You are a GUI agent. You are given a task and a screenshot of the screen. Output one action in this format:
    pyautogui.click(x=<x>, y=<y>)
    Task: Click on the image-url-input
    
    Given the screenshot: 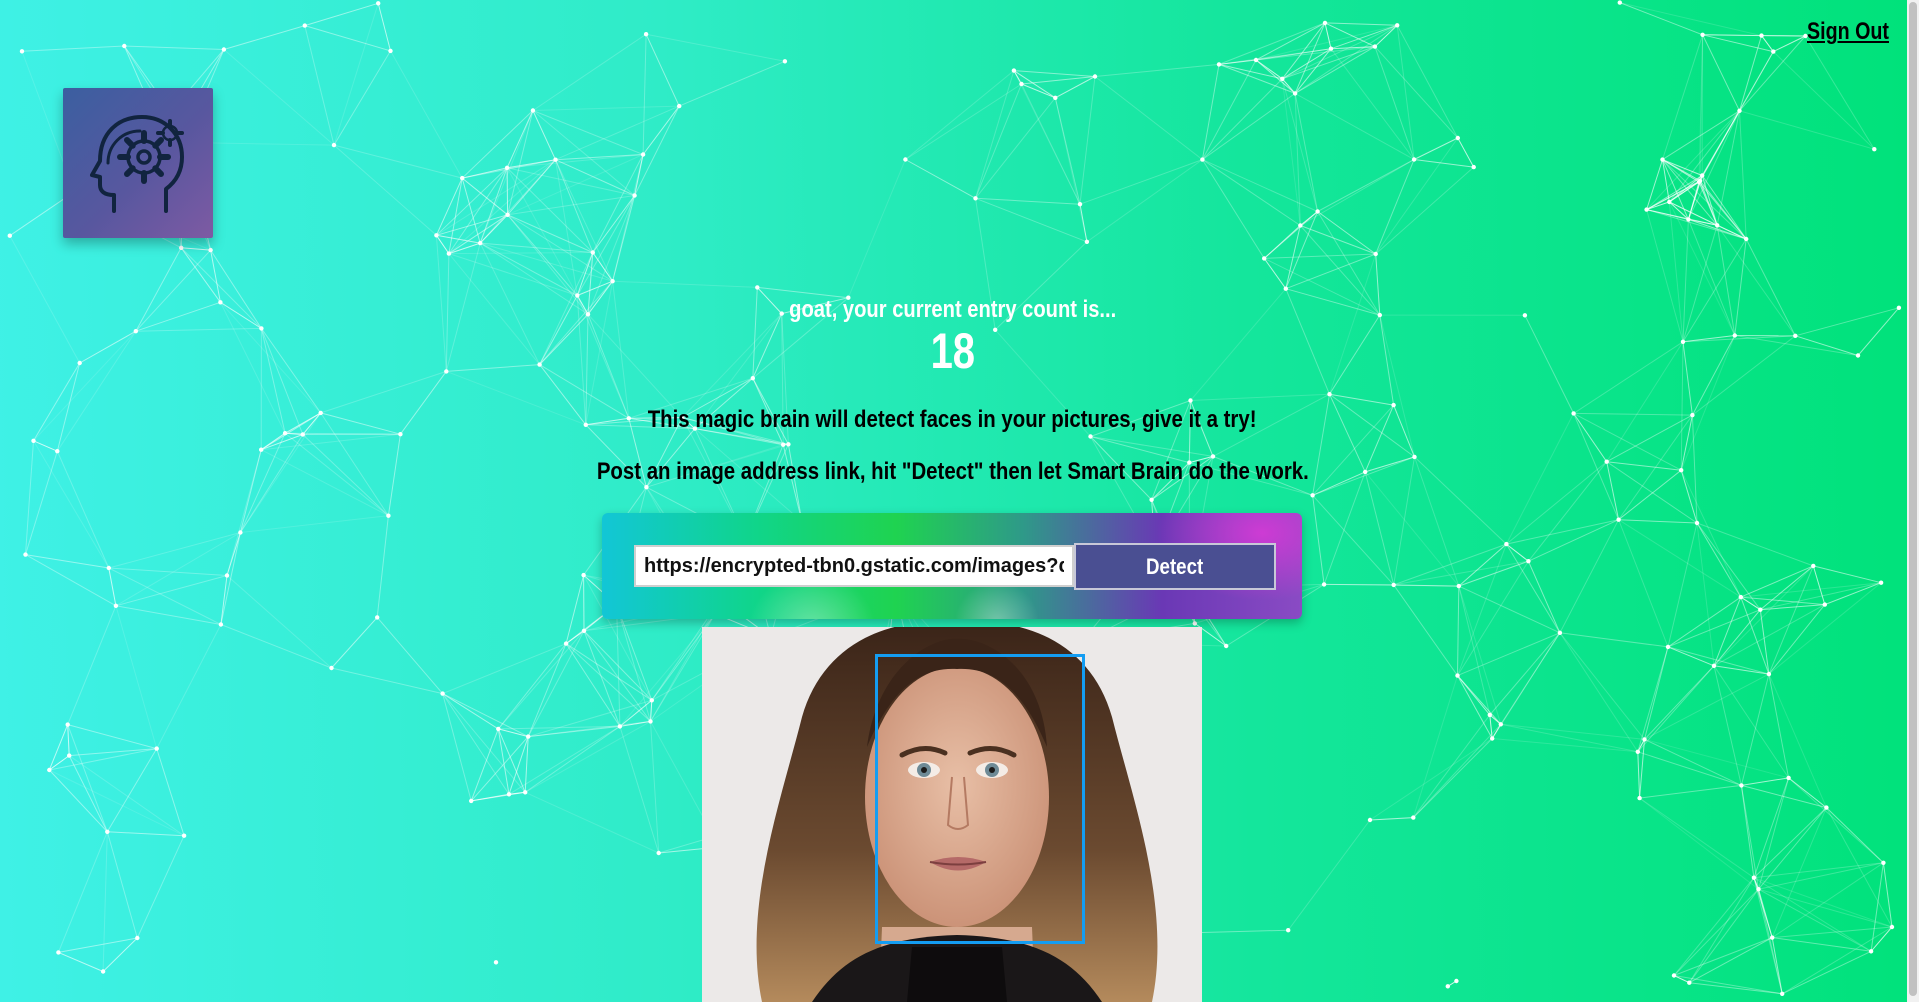 What is the action you would take?
    pyautogui.click(x=854, y=566)
    